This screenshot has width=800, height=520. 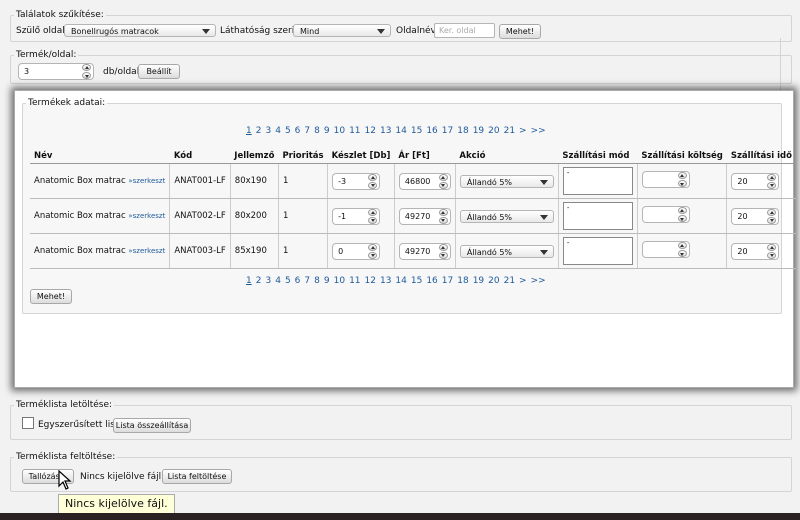 I want to click on build-list-button: Lista összeállítása, so click(x=152, y=425).